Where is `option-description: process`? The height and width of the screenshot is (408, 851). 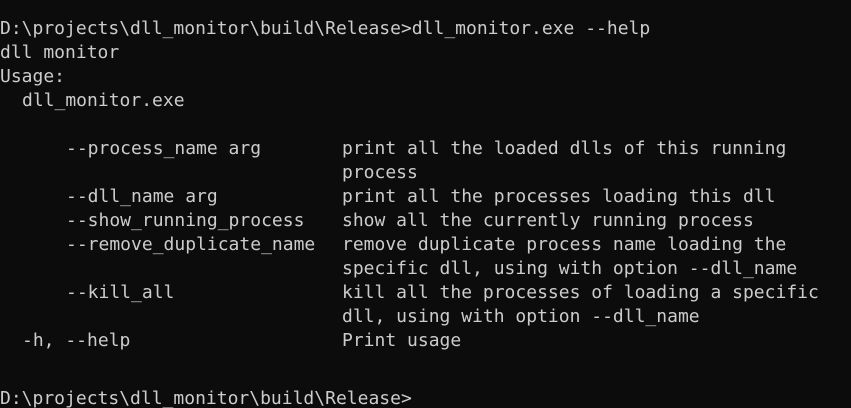 option-description: process is located at coordinates (380, 172).